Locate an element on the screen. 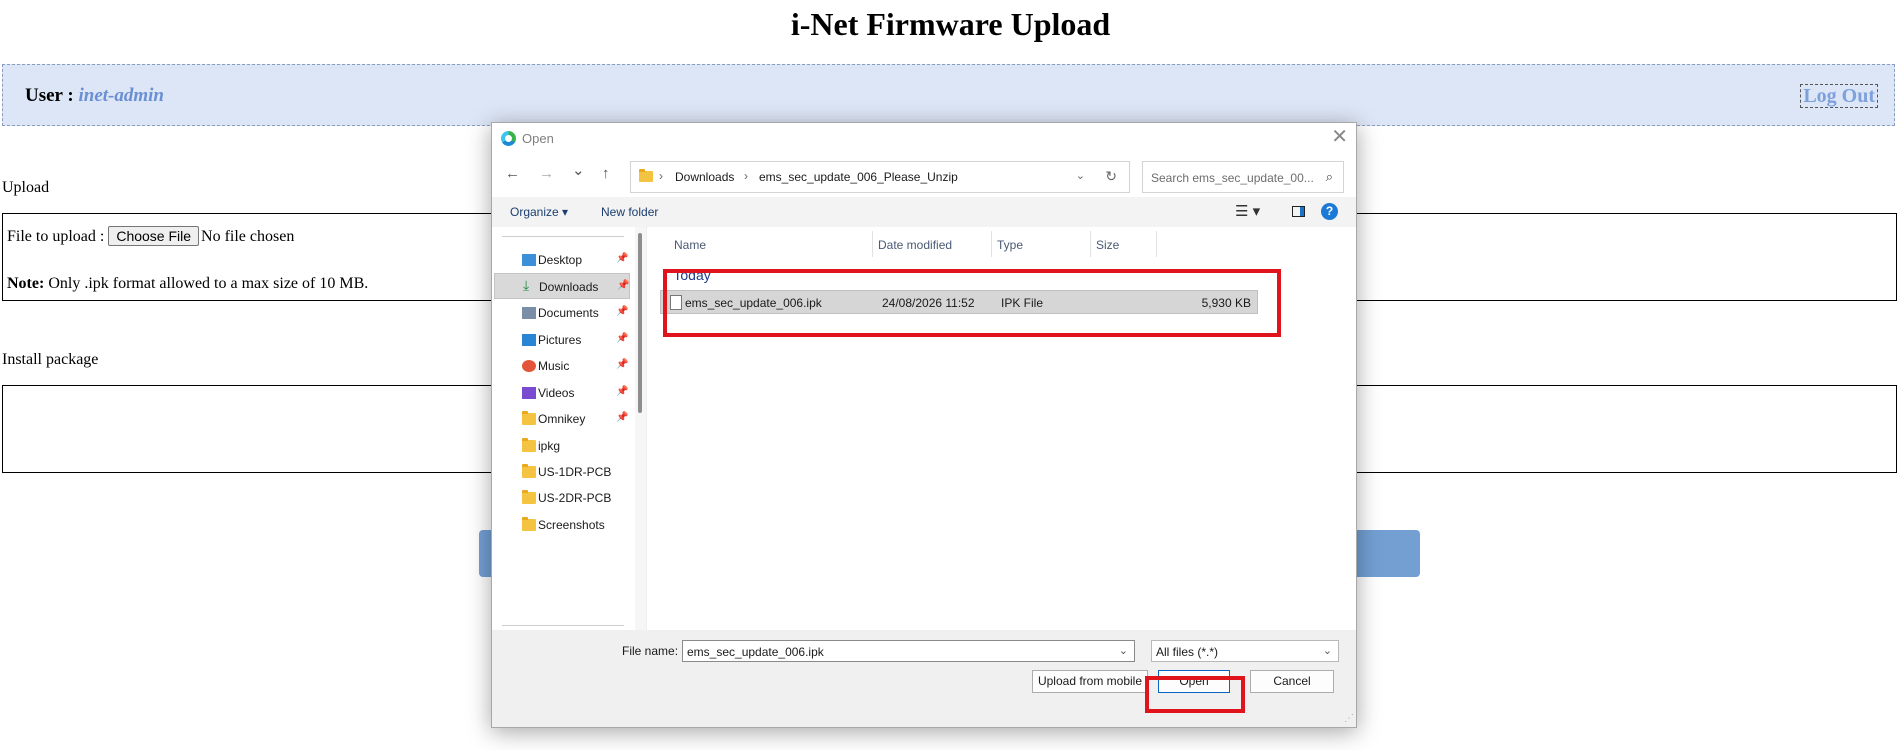 The width and height of the screenshot is (1901, 750). close-icon: ✕ is located at coordinates (1339, 137).